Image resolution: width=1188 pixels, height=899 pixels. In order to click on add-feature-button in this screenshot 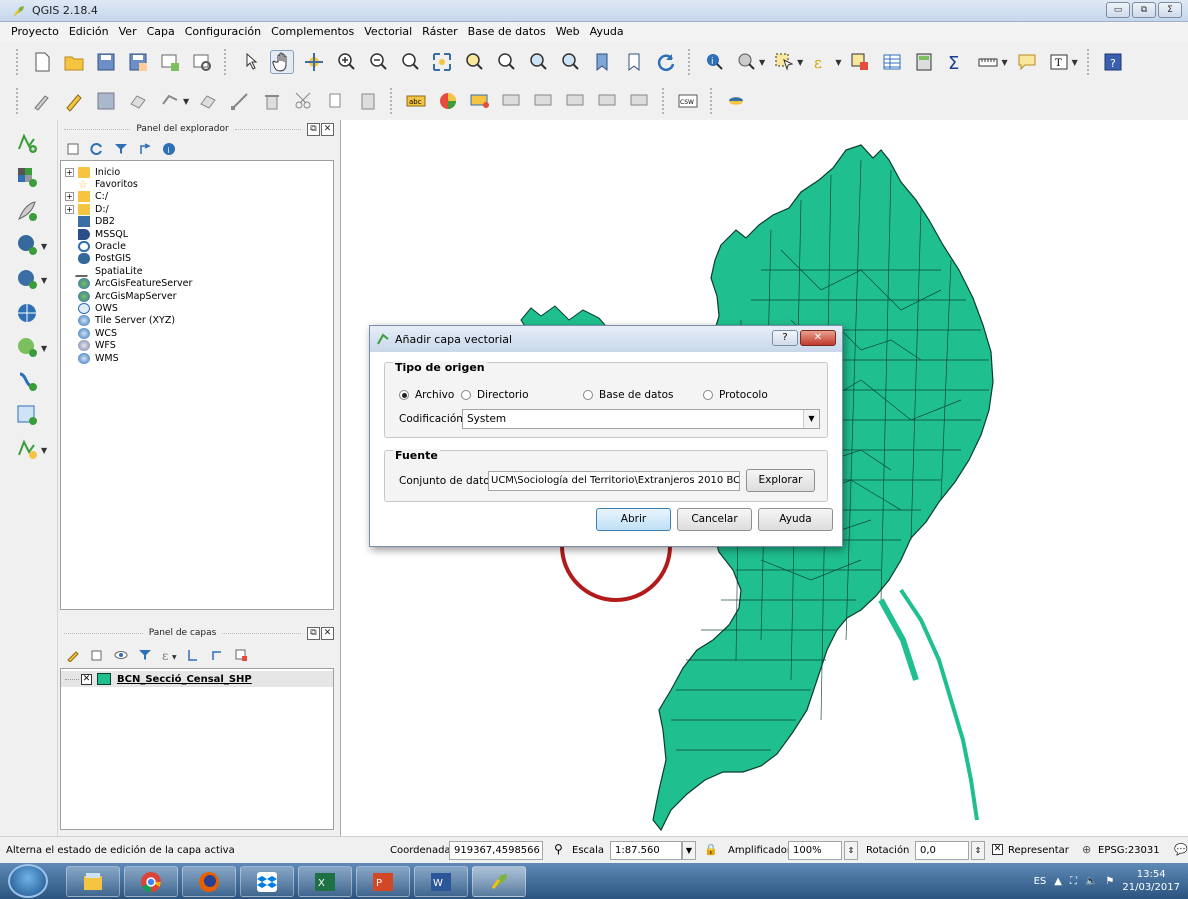, I will do `click(138, 101)`.